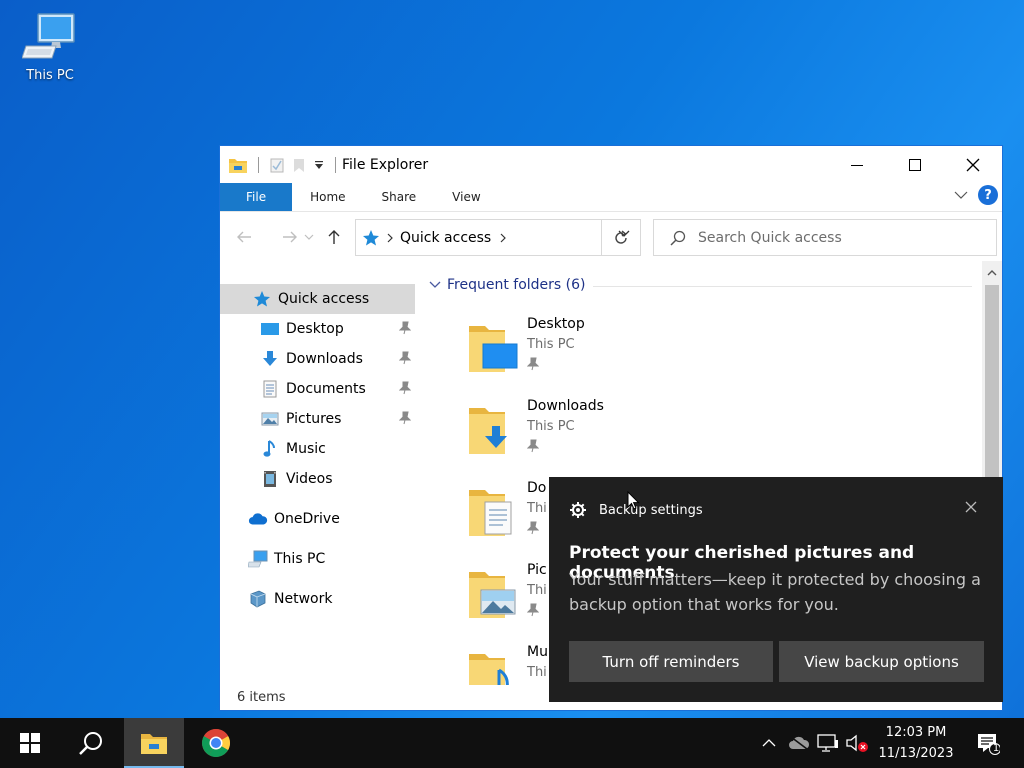  What do you see at coordinates (627, 353) in the screenshot?
I see `folder-tile-desktop: Desktop This PC` at bounding box center [627, 353].